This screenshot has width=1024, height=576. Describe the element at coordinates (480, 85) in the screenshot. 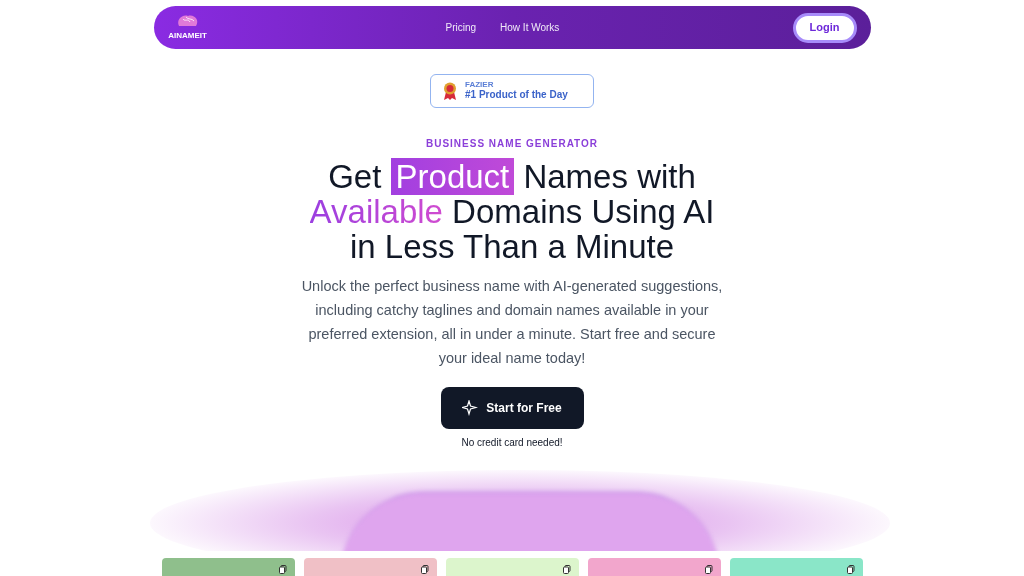

I see `badge-source: FAZIER` at that location.